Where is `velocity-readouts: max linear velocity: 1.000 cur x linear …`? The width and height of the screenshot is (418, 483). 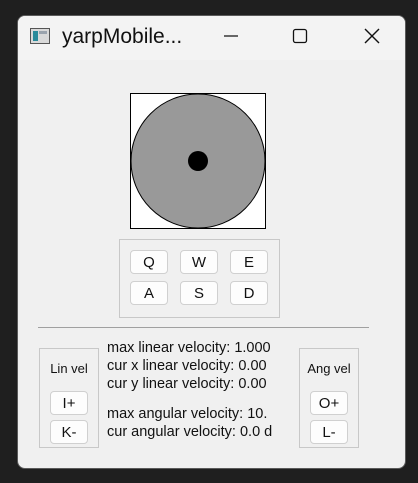 velocity-readouts: max linear velocity: 1.000 cur x linear … is located at coordinates (198, 394).